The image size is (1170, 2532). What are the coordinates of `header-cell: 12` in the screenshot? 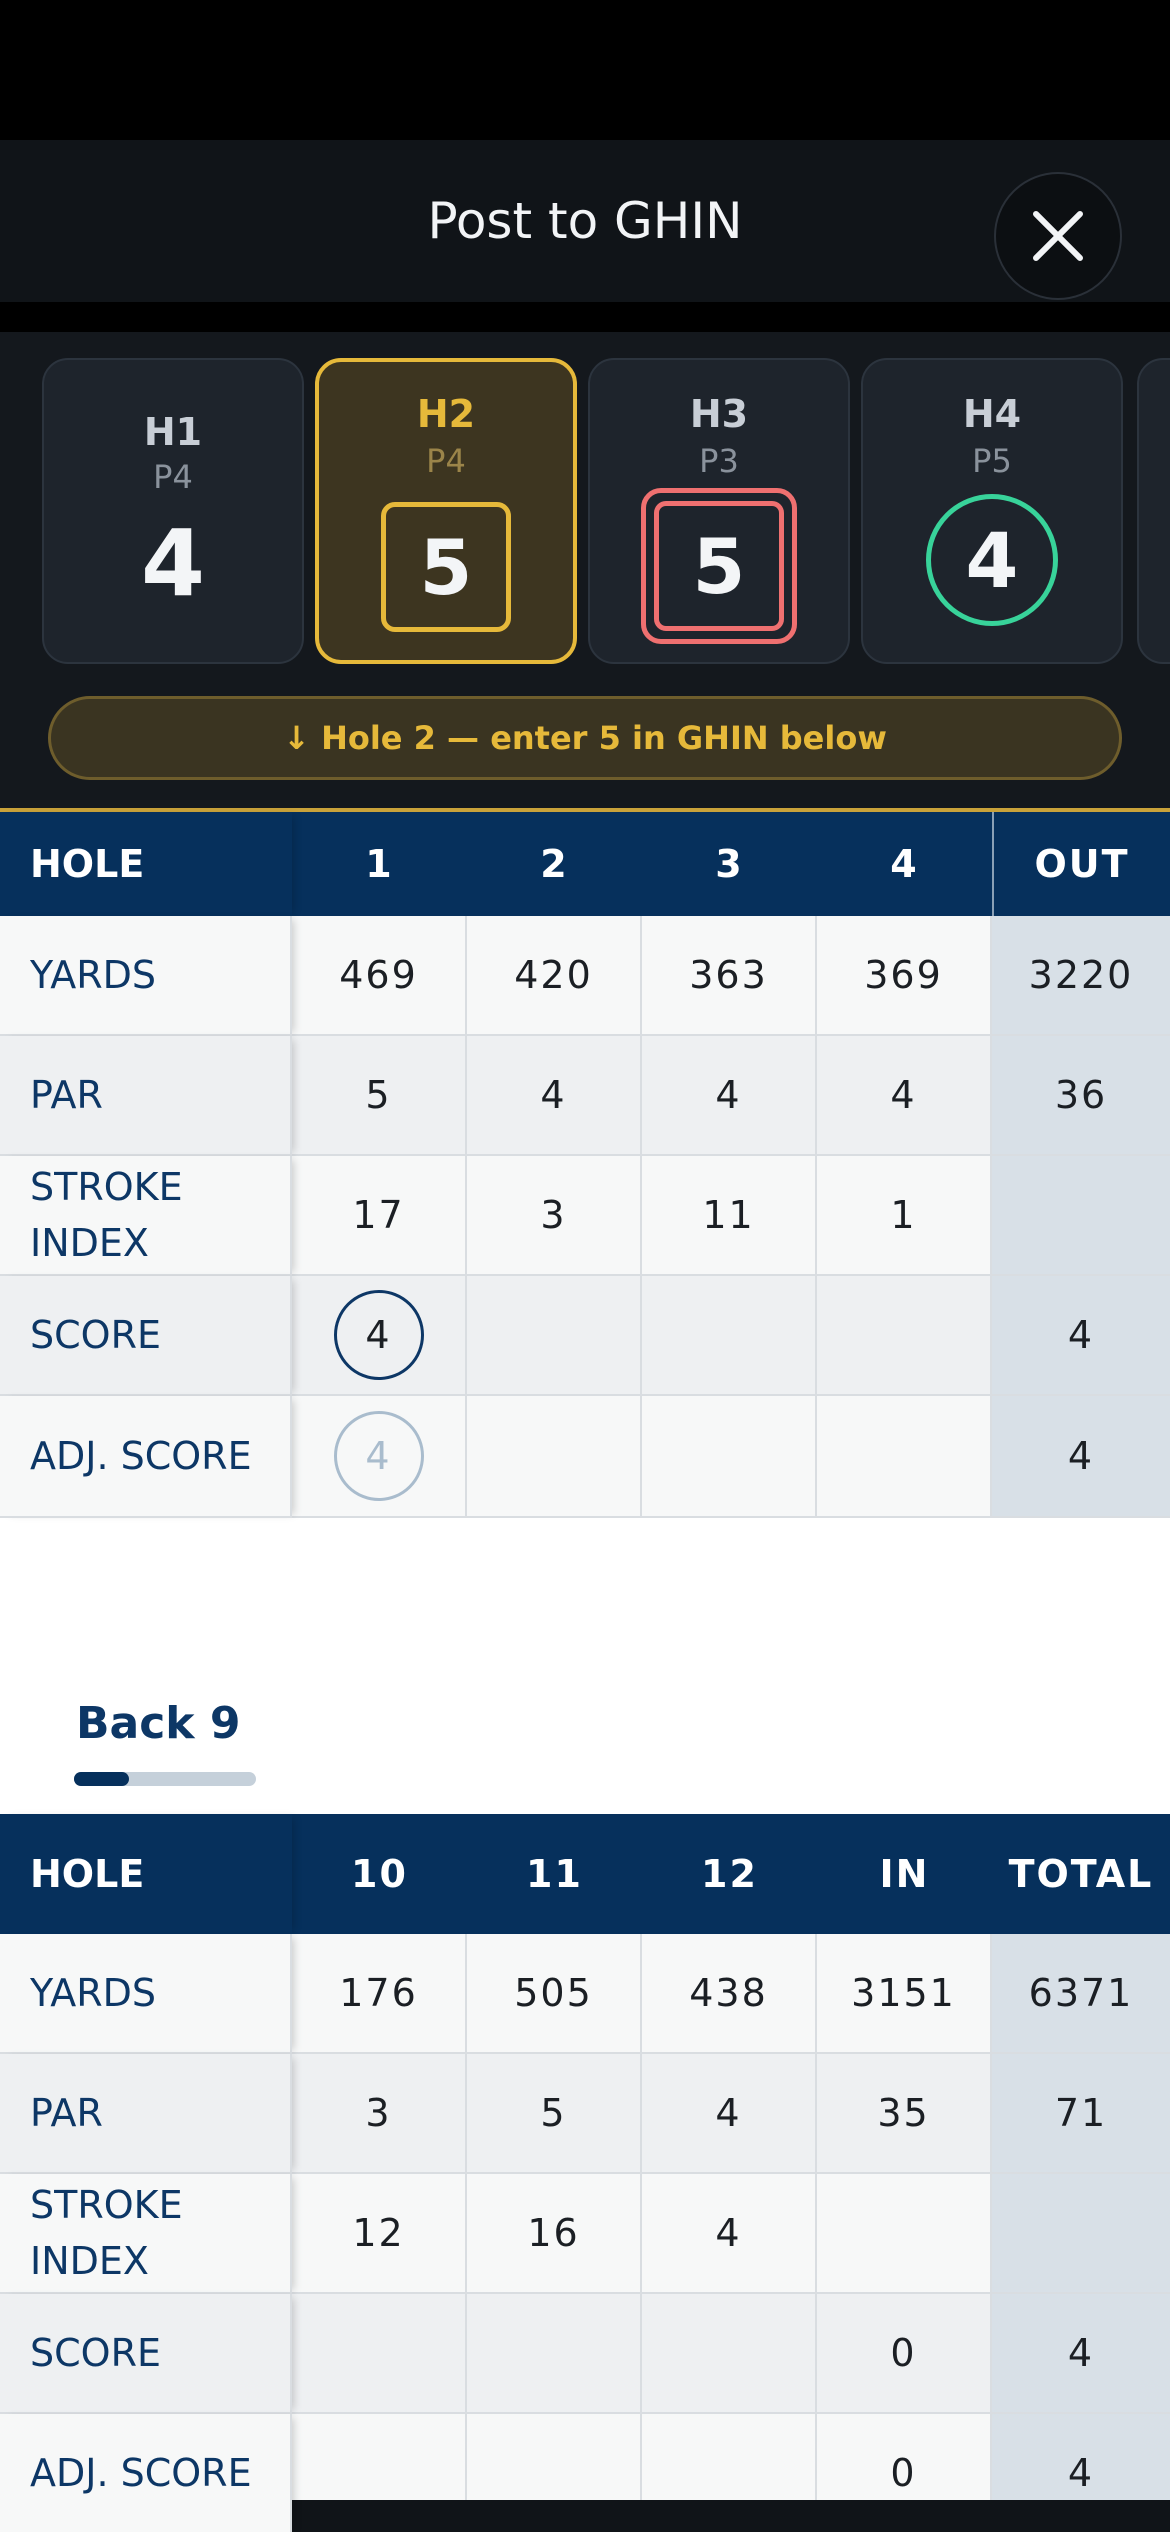 It's located at (729, 1874).